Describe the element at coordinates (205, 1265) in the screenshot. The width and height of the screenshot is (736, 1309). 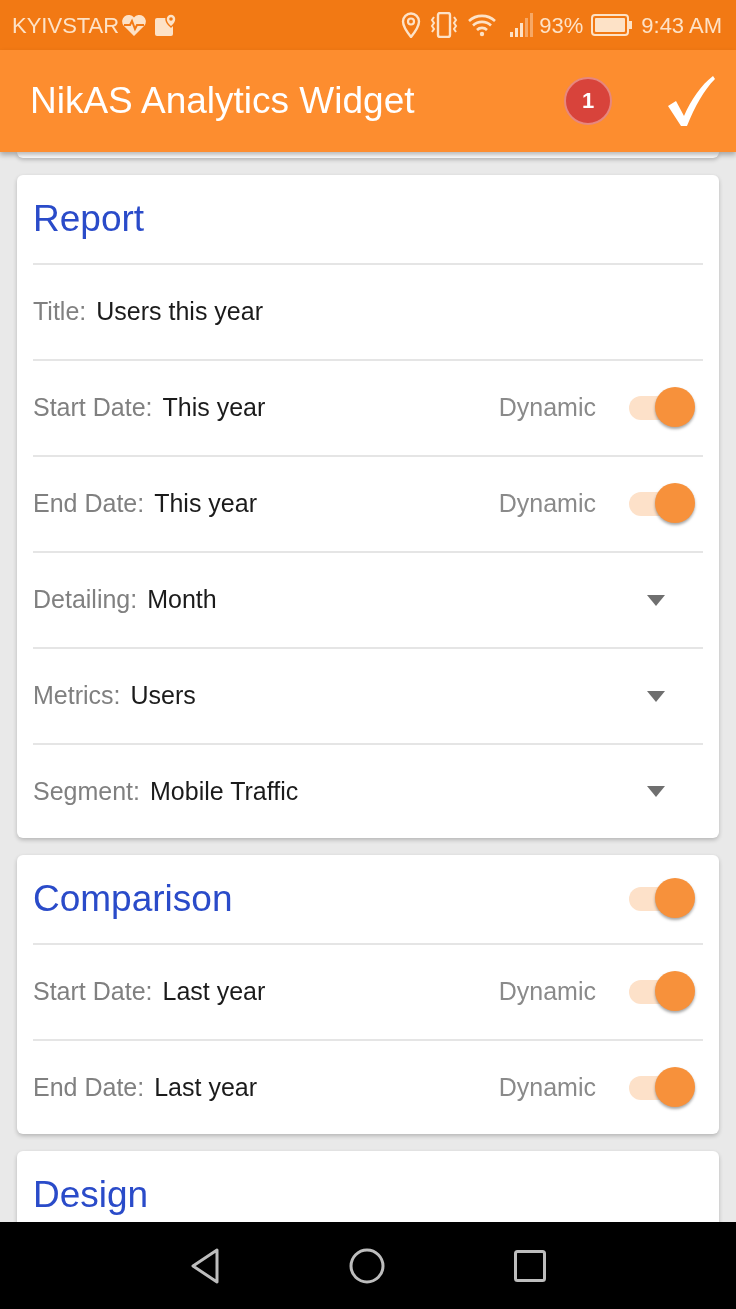
I see `back-icon` at that location.